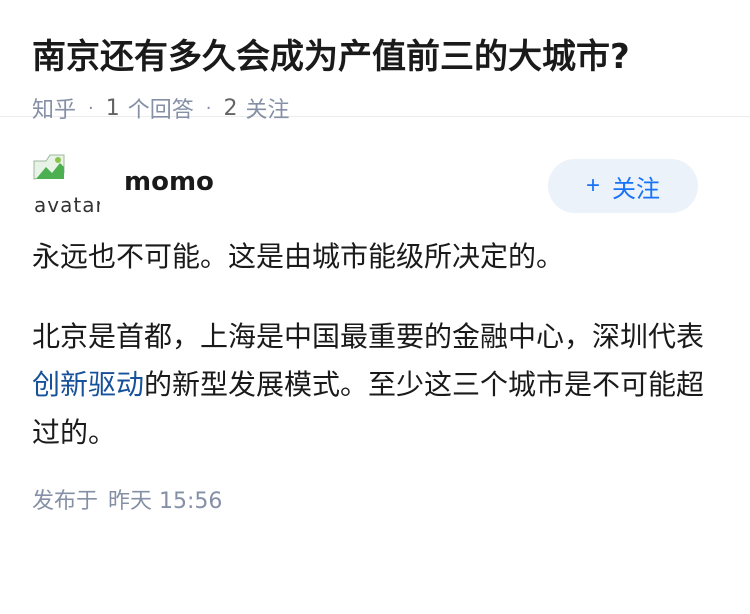 The image size is (750, 614). What do you see at coordinates (636, 189) in the screenshot?
I see `follow-button-label: 关注` at bounding box center [636, 189].